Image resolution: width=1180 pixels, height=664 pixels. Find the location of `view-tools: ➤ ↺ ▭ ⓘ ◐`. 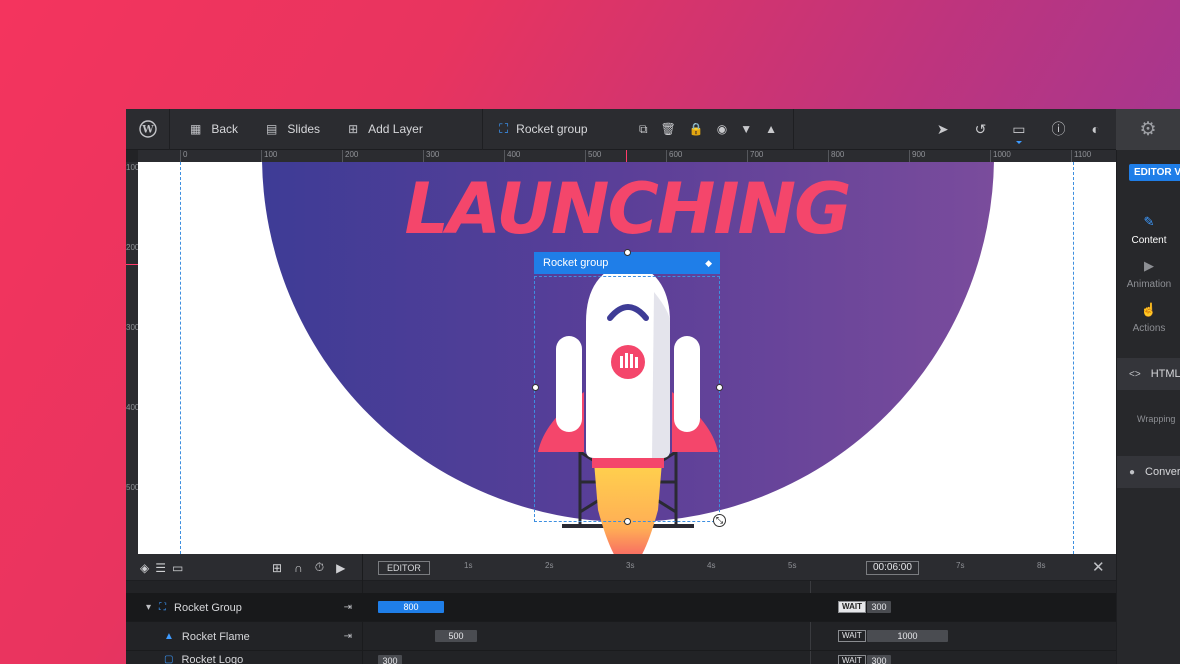

view-tools: ➤ ↺ ▭ ⓘ ◐ is located at coordinates (1026, 129).